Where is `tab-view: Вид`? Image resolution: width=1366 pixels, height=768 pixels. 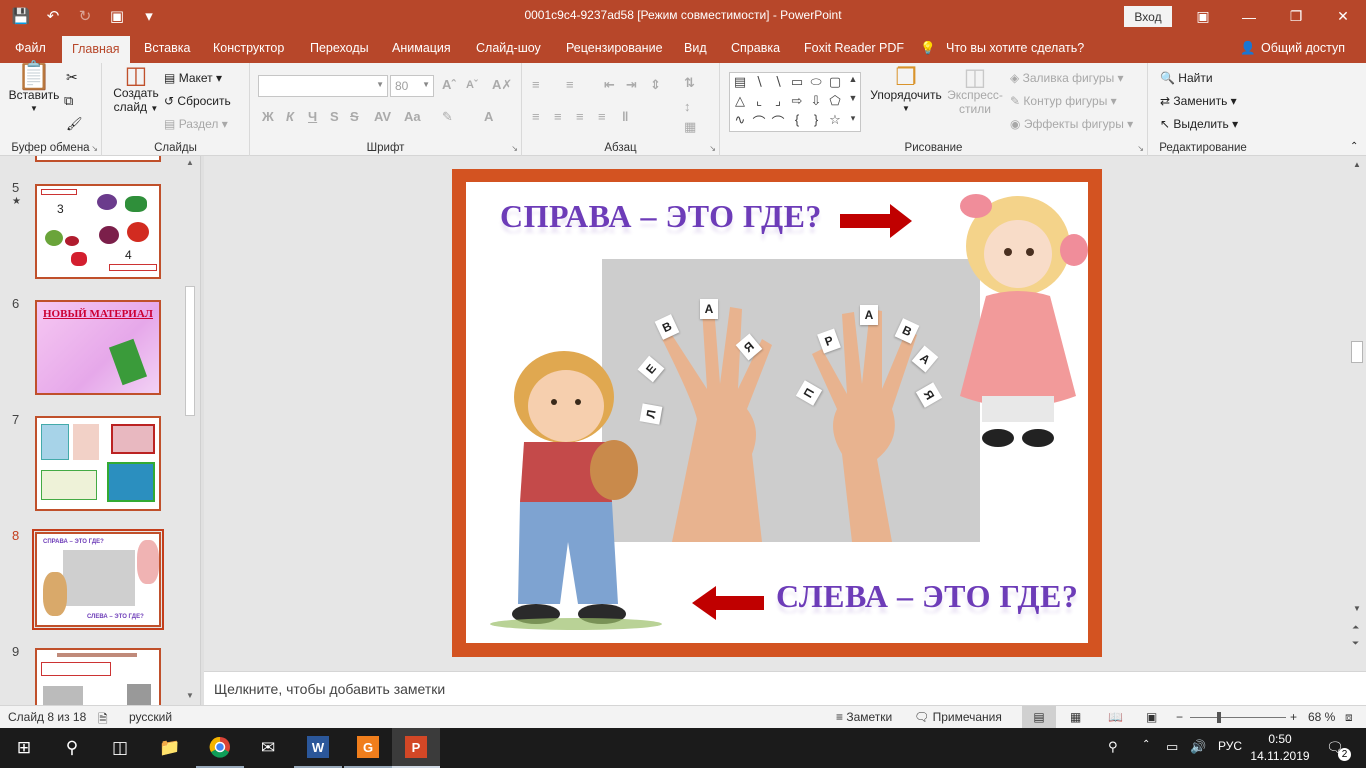 tab-view: Вид is located at coordinates (695, 48).